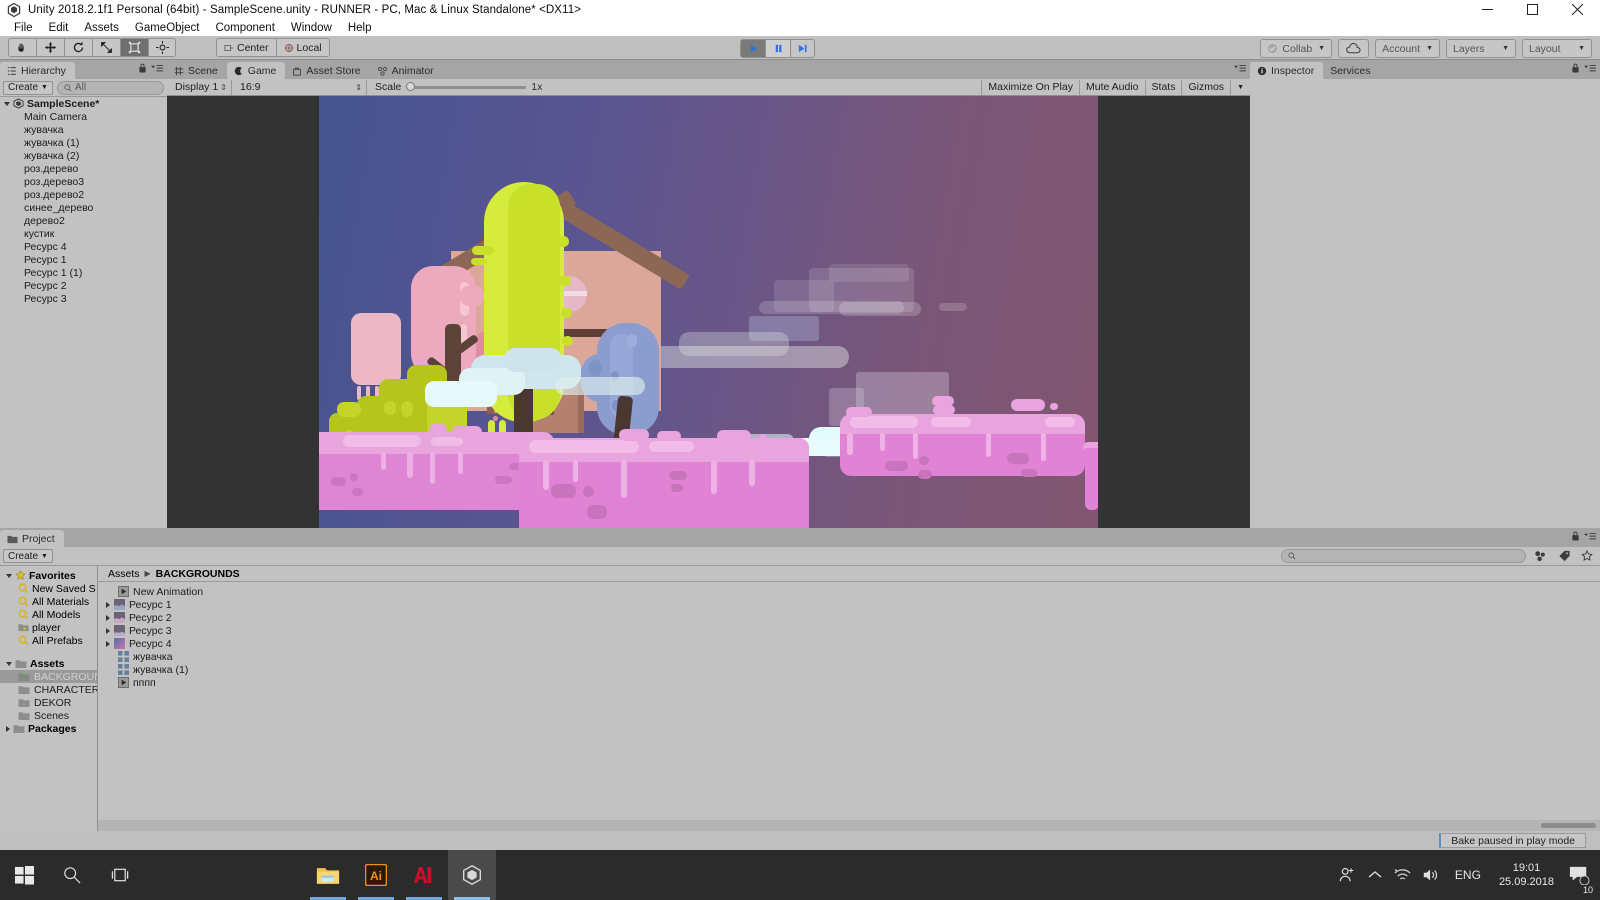 The width and height of the screenshot is (1600, 900). Describe the element at coordinates (48, 676) in the screenshot. I see `project-folder-backgrounds: BACKGROUNDS` at that location.